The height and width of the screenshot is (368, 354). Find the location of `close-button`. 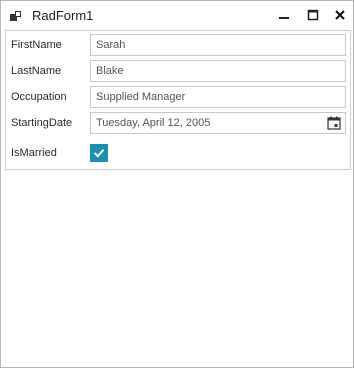

close-button is located at coordinates (340, 15).